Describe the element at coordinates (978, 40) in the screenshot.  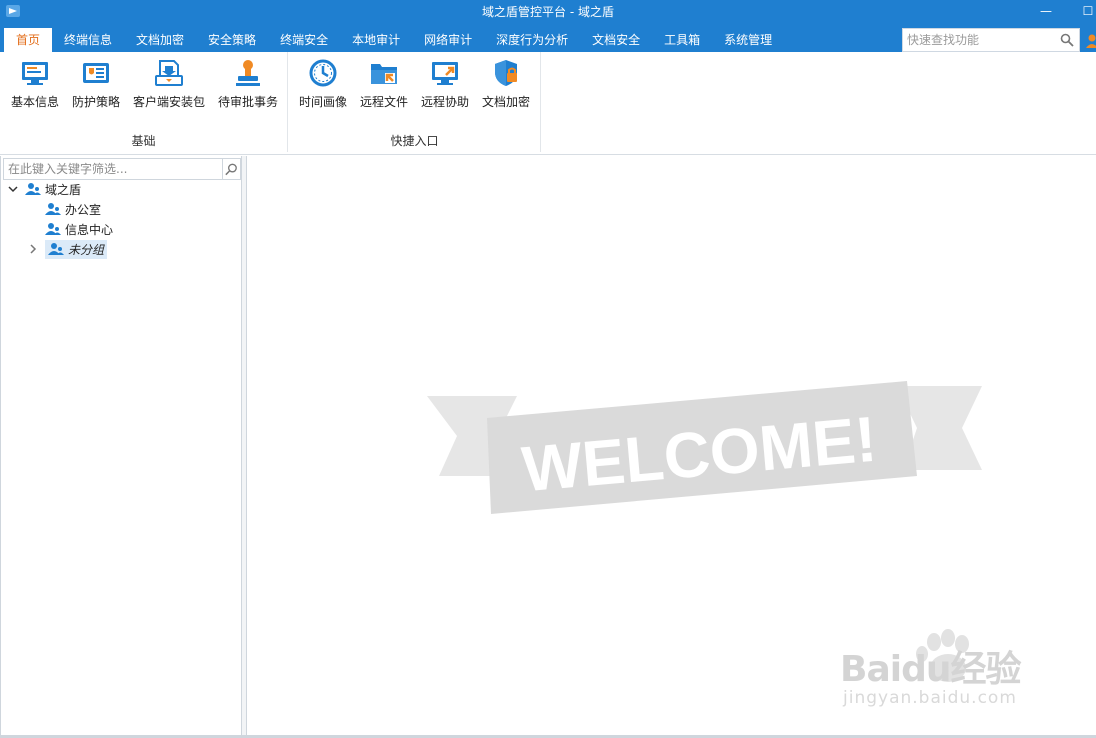
I see `quick-search-input` at that location.